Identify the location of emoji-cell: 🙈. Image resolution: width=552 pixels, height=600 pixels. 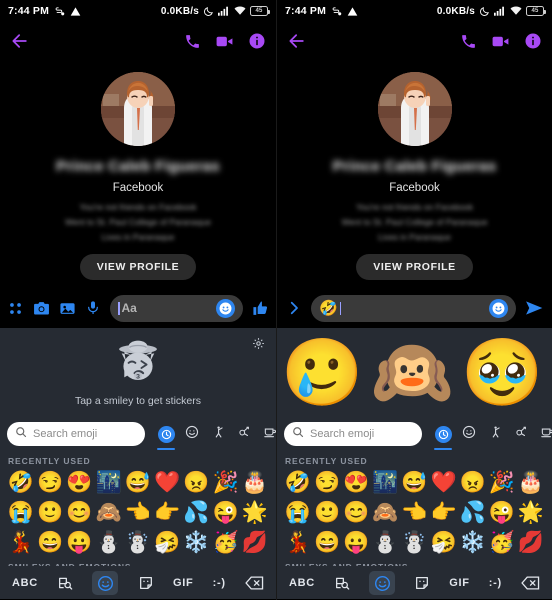
(385, 513).